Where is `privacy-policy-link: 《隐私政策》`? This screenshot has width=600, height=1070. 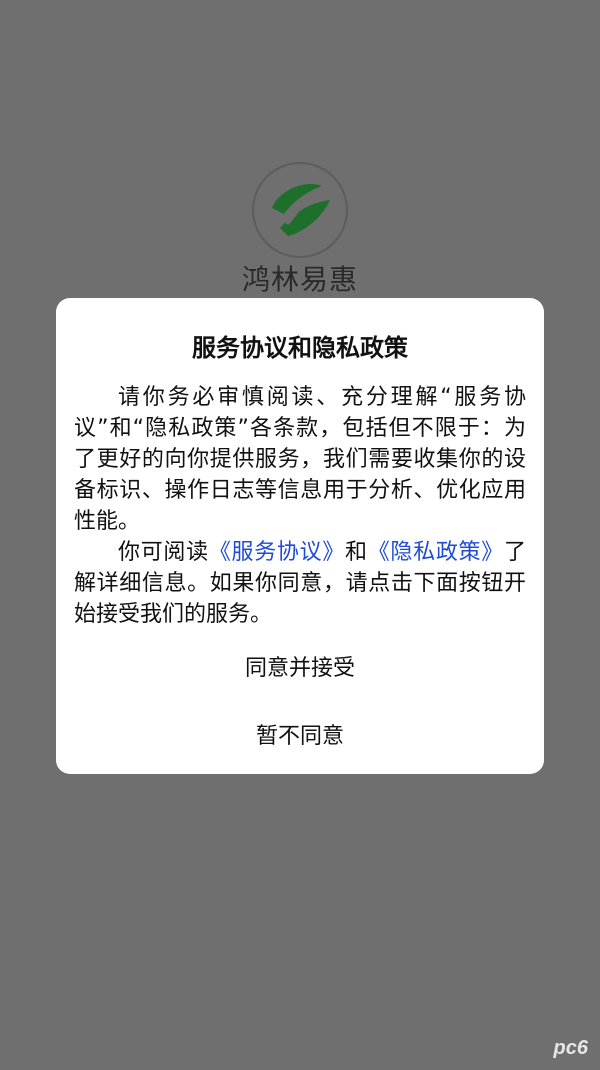
privacy-policy-link: 《隐私政策》 is located at coordinates (436, 552).